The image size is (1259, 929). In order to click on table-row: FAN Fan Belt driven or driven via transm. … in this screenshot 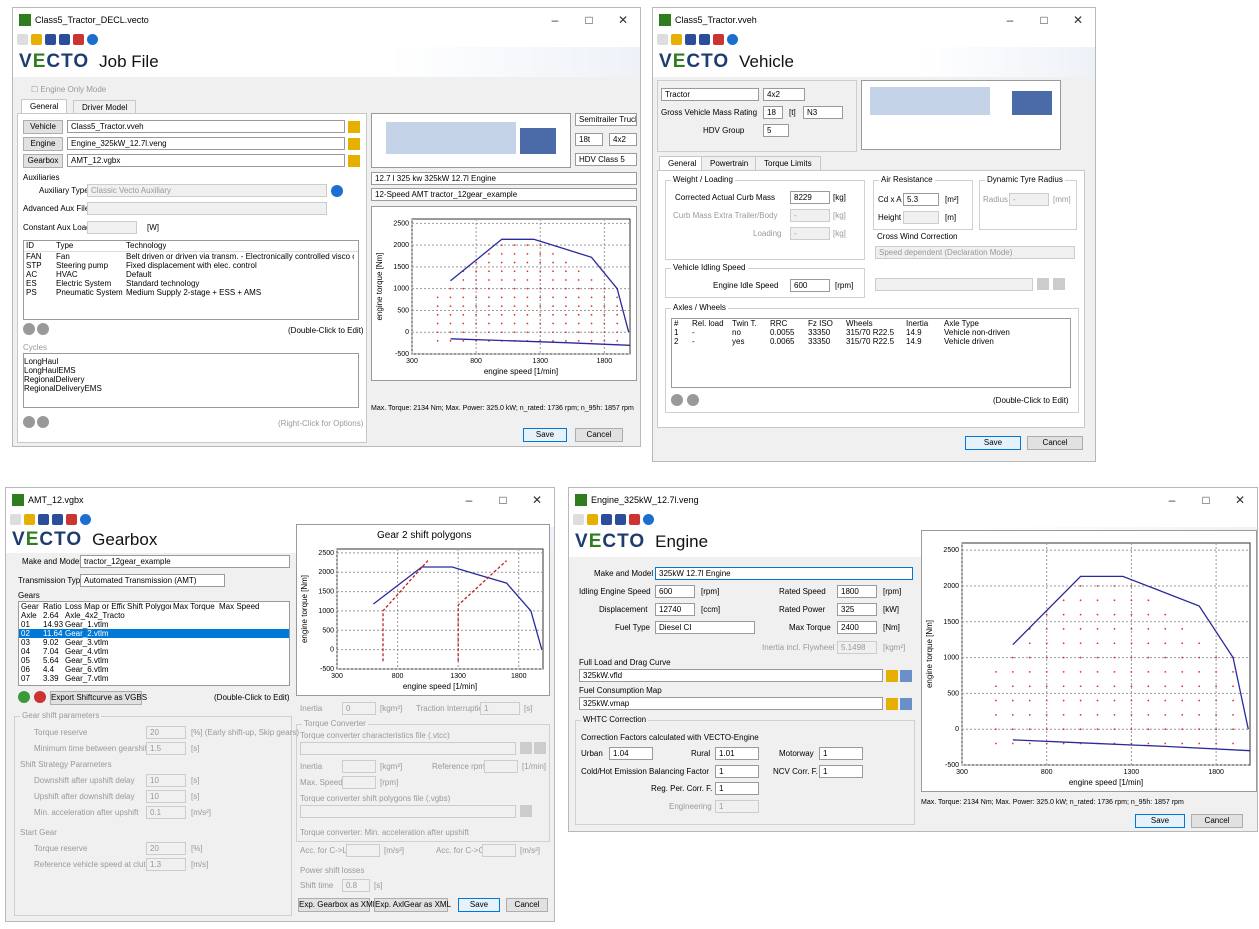, I will do `click(191, 256)`.